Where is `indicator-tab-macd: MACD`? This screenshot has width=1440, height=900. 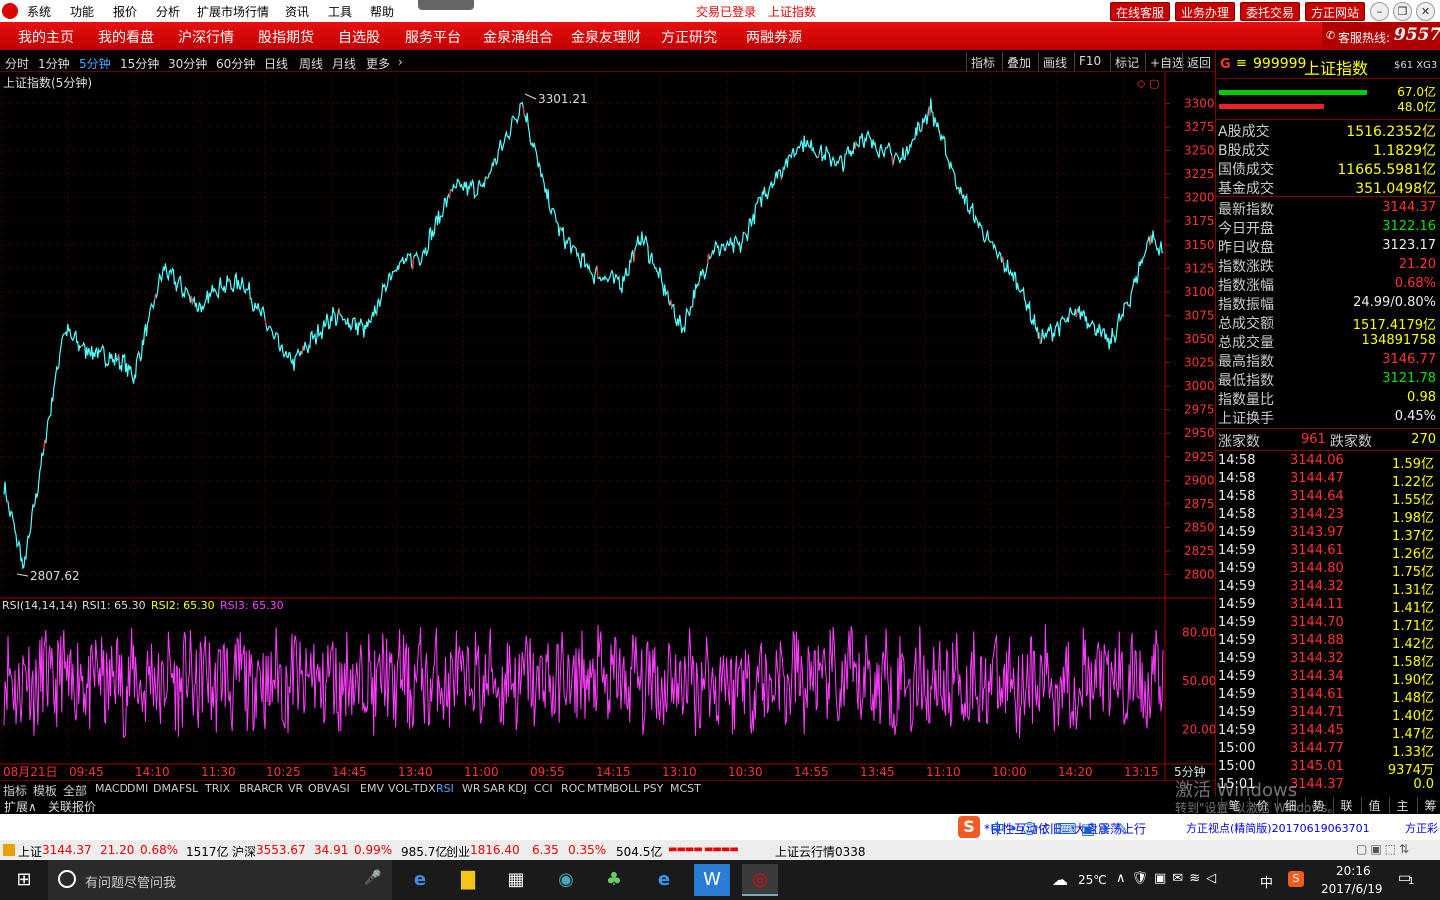
indicator-tab-macd: MACD is located at coordinates (111, 788).